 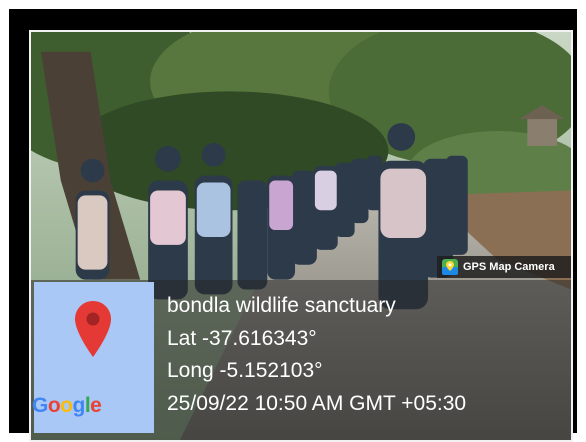 What do you see at coordinates (93, 357) in the screenshot?
I see `map-thumbnail: Google` at bounding box center [93, 357].